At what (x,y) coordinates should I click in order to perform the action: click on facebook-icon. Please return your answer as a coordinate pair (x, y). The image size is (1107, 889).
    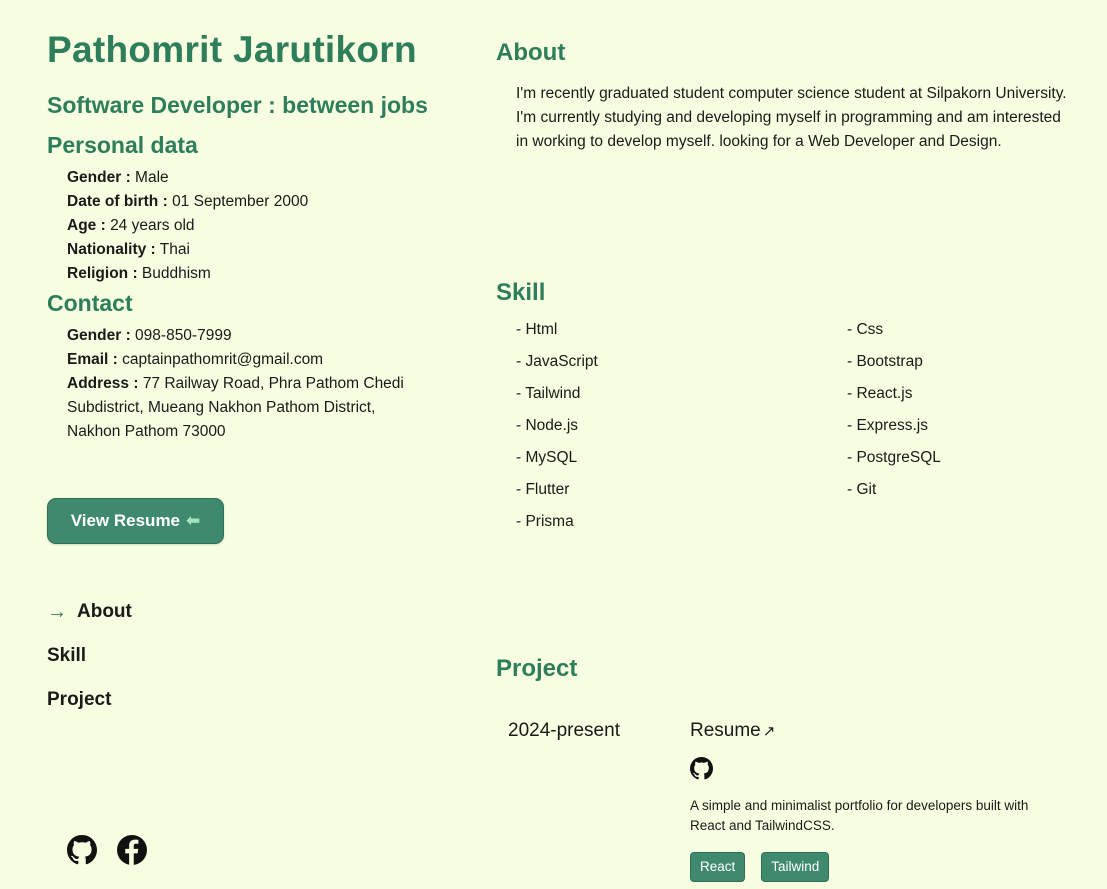
    Looking at the image, I should click on (132, 850).